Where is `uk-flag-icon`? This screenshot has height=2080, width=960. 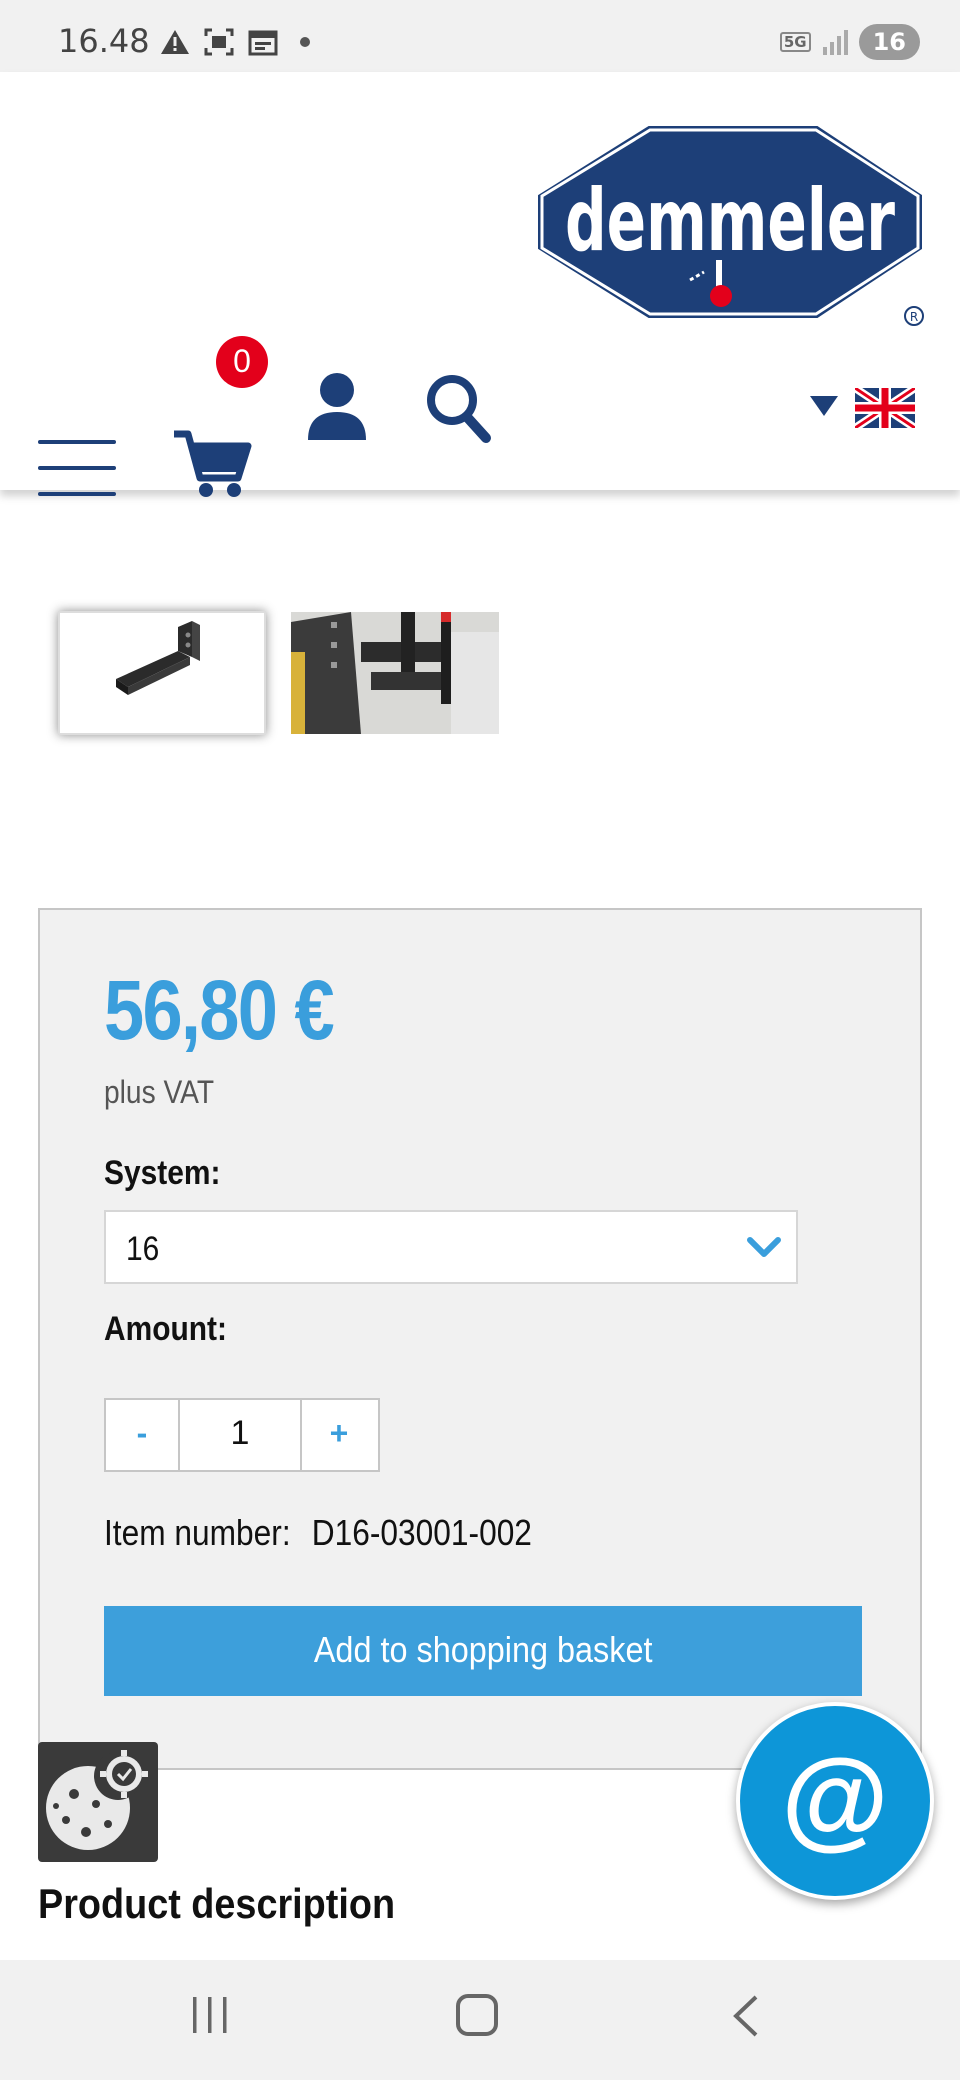
uk-flag-icon is located at coordinates (885, 408).